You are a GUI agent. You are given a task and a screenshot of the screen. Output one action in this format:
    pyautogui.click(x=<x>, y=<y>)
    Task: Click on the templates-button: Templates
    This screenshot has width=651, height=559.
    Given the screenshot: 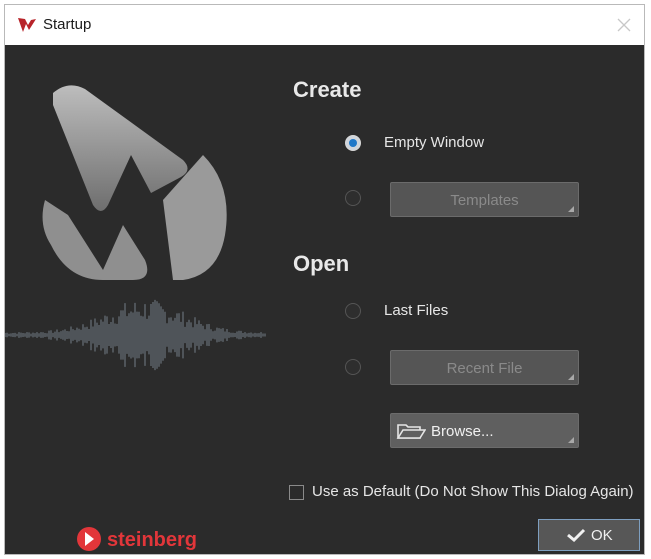 What is the action you would take?
    pyautogui.click(x=484, y=199)
    